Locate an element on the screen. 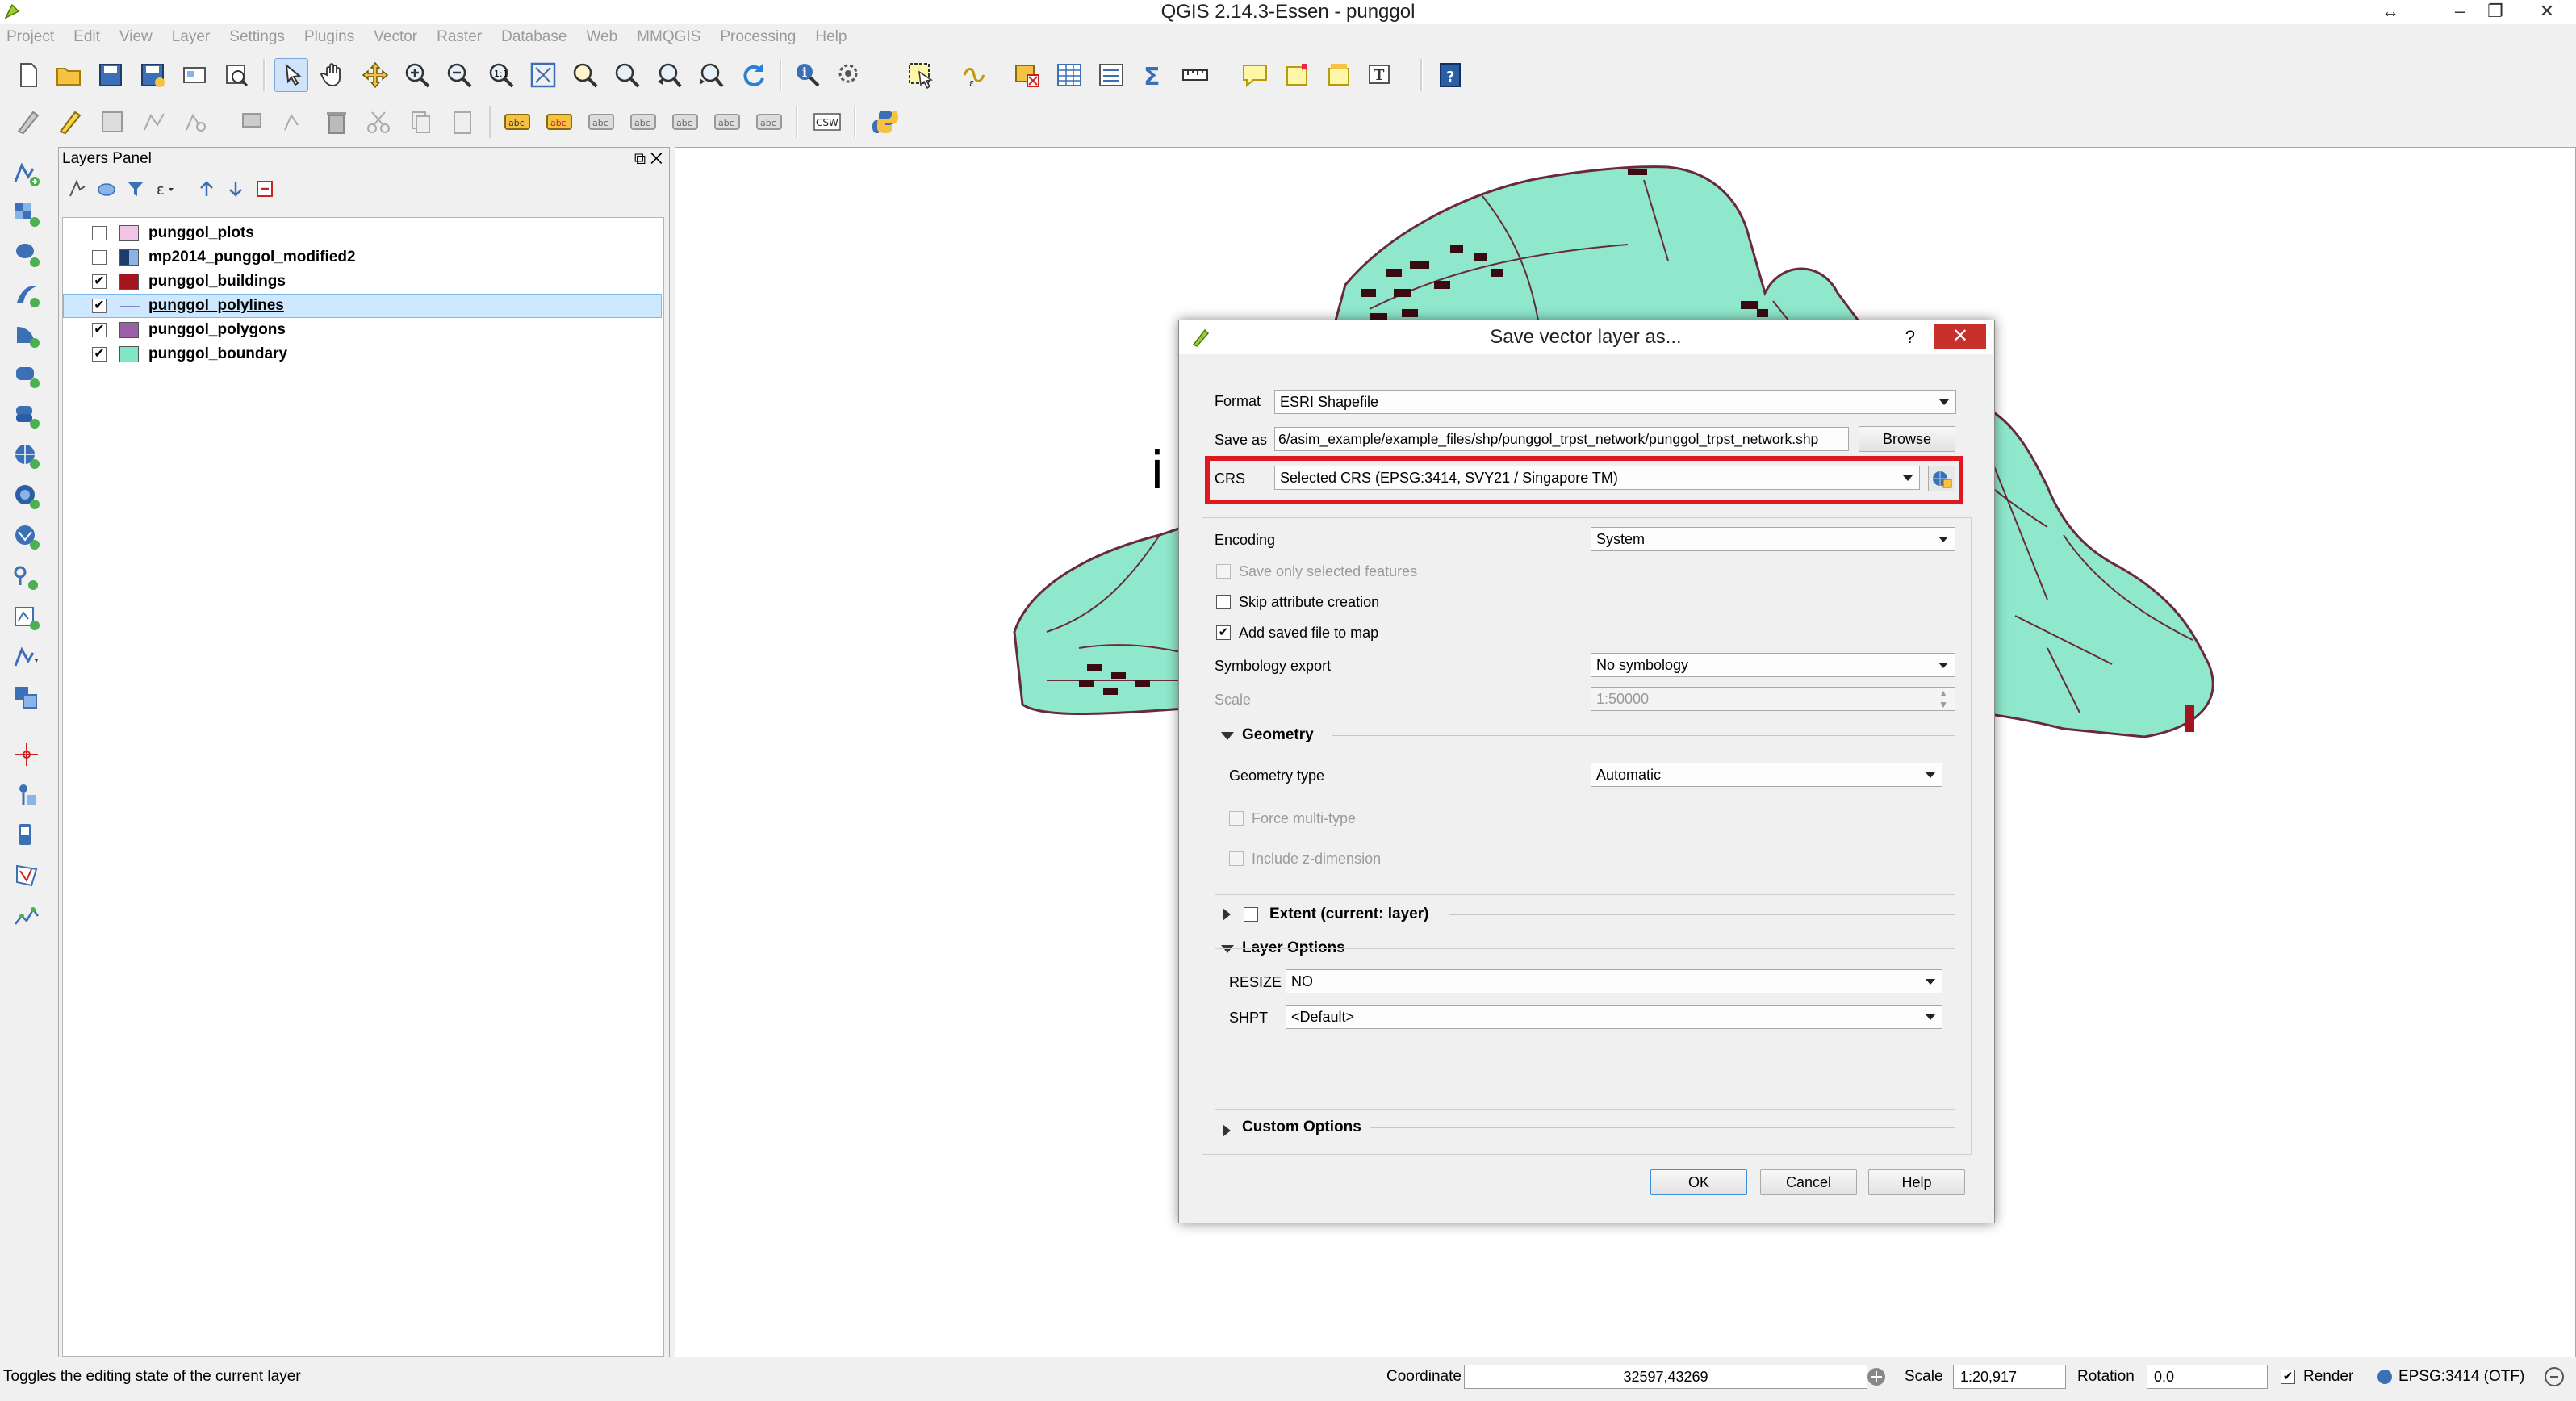 The width and height of the screenshot is (2576, 1401). layer-row-mp2014-punggol-modified2: mp2014_punggol_modified2 is located at coordinates (362, 257).